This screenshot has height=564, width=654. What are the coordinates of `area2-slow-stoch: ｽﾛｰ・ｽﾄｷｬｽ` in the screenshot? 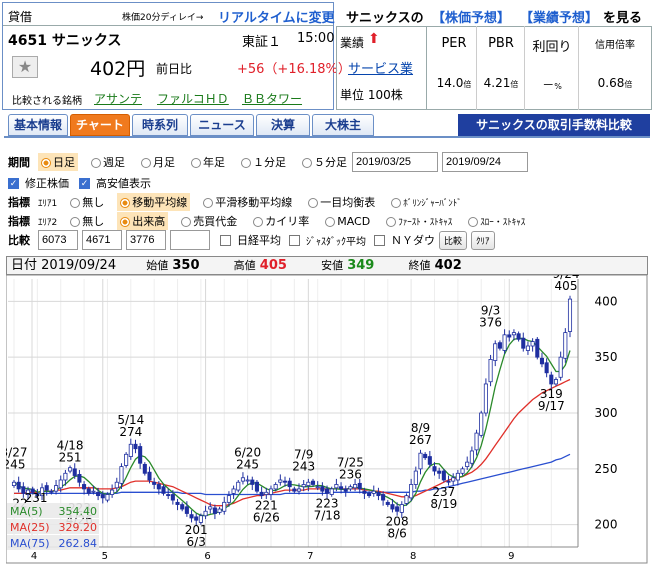 It's located at (496, 221).